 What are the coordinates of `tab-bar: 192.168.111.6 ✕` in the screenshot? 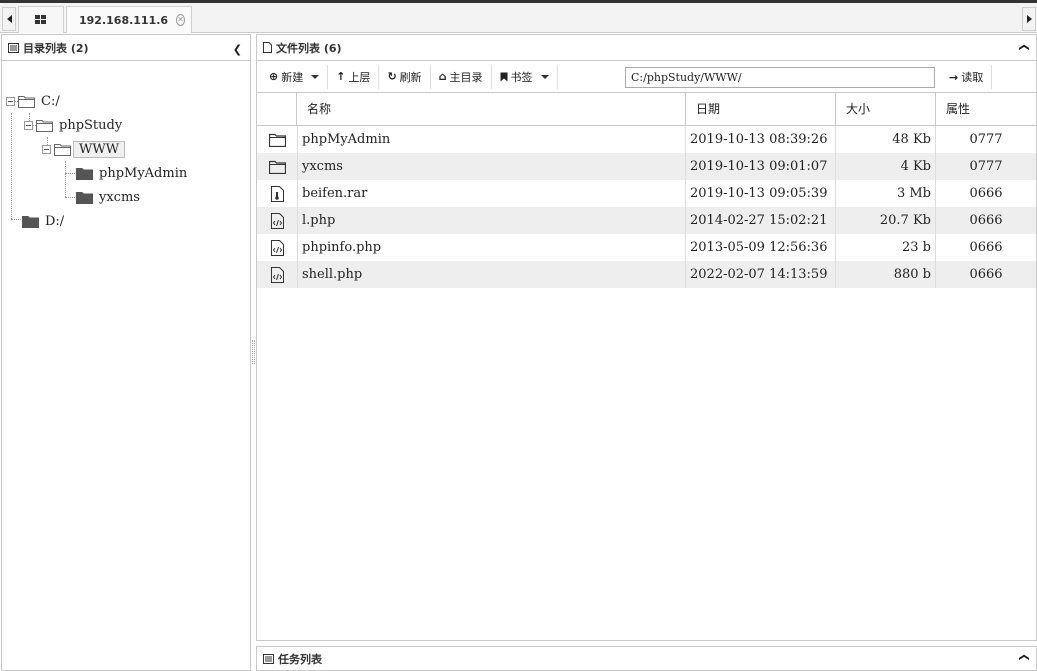 It's located at (518, 18).